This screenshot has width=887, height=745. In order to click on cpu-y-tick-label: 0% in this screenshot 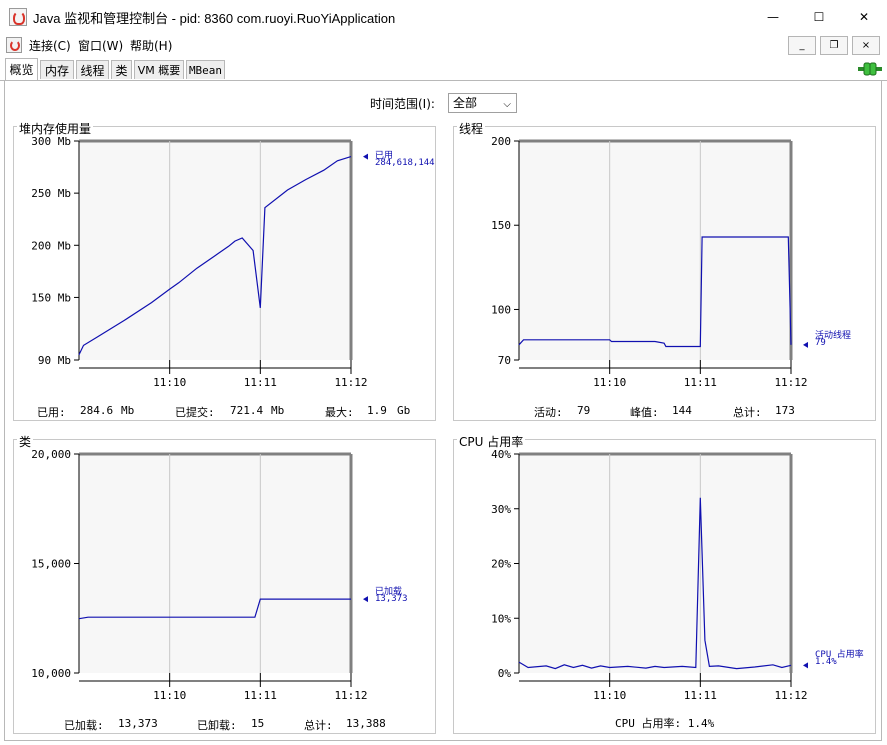, I will do `click(505, 673)`.